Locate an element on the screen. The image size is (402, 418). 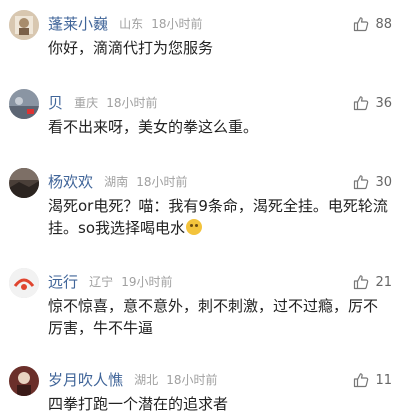
comment-text: 渴死or电死？喵：我有9条命，渴死全挂。电死轮流 挂。so我选择喝电水 is located at coordinates (219, 217).